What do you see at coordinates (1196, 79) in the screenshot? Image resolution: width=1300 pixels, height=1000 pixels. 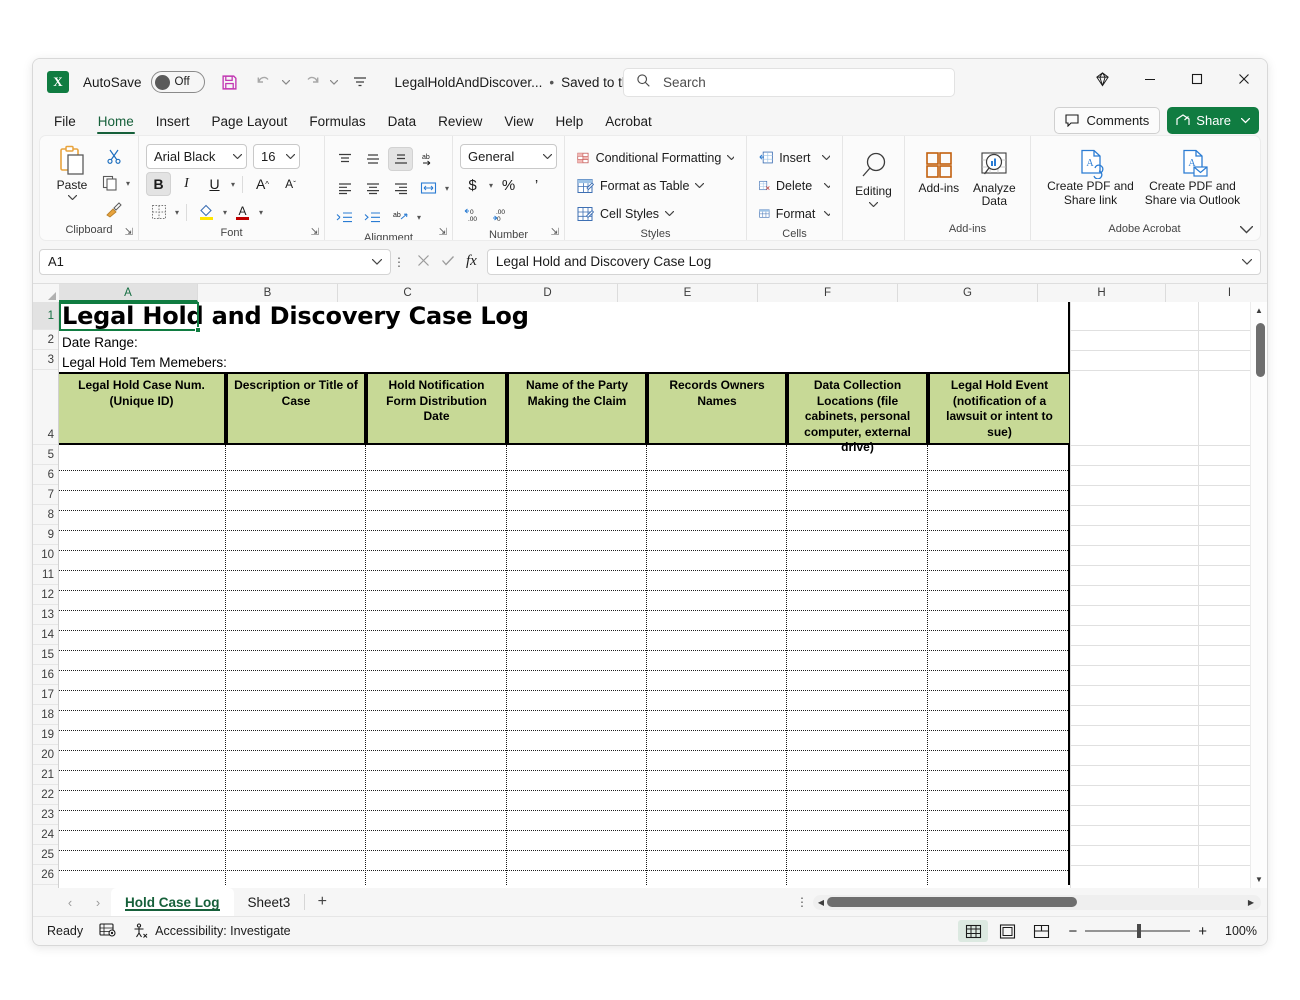 I see `maximize-button` at bounding box center [1196, 79].